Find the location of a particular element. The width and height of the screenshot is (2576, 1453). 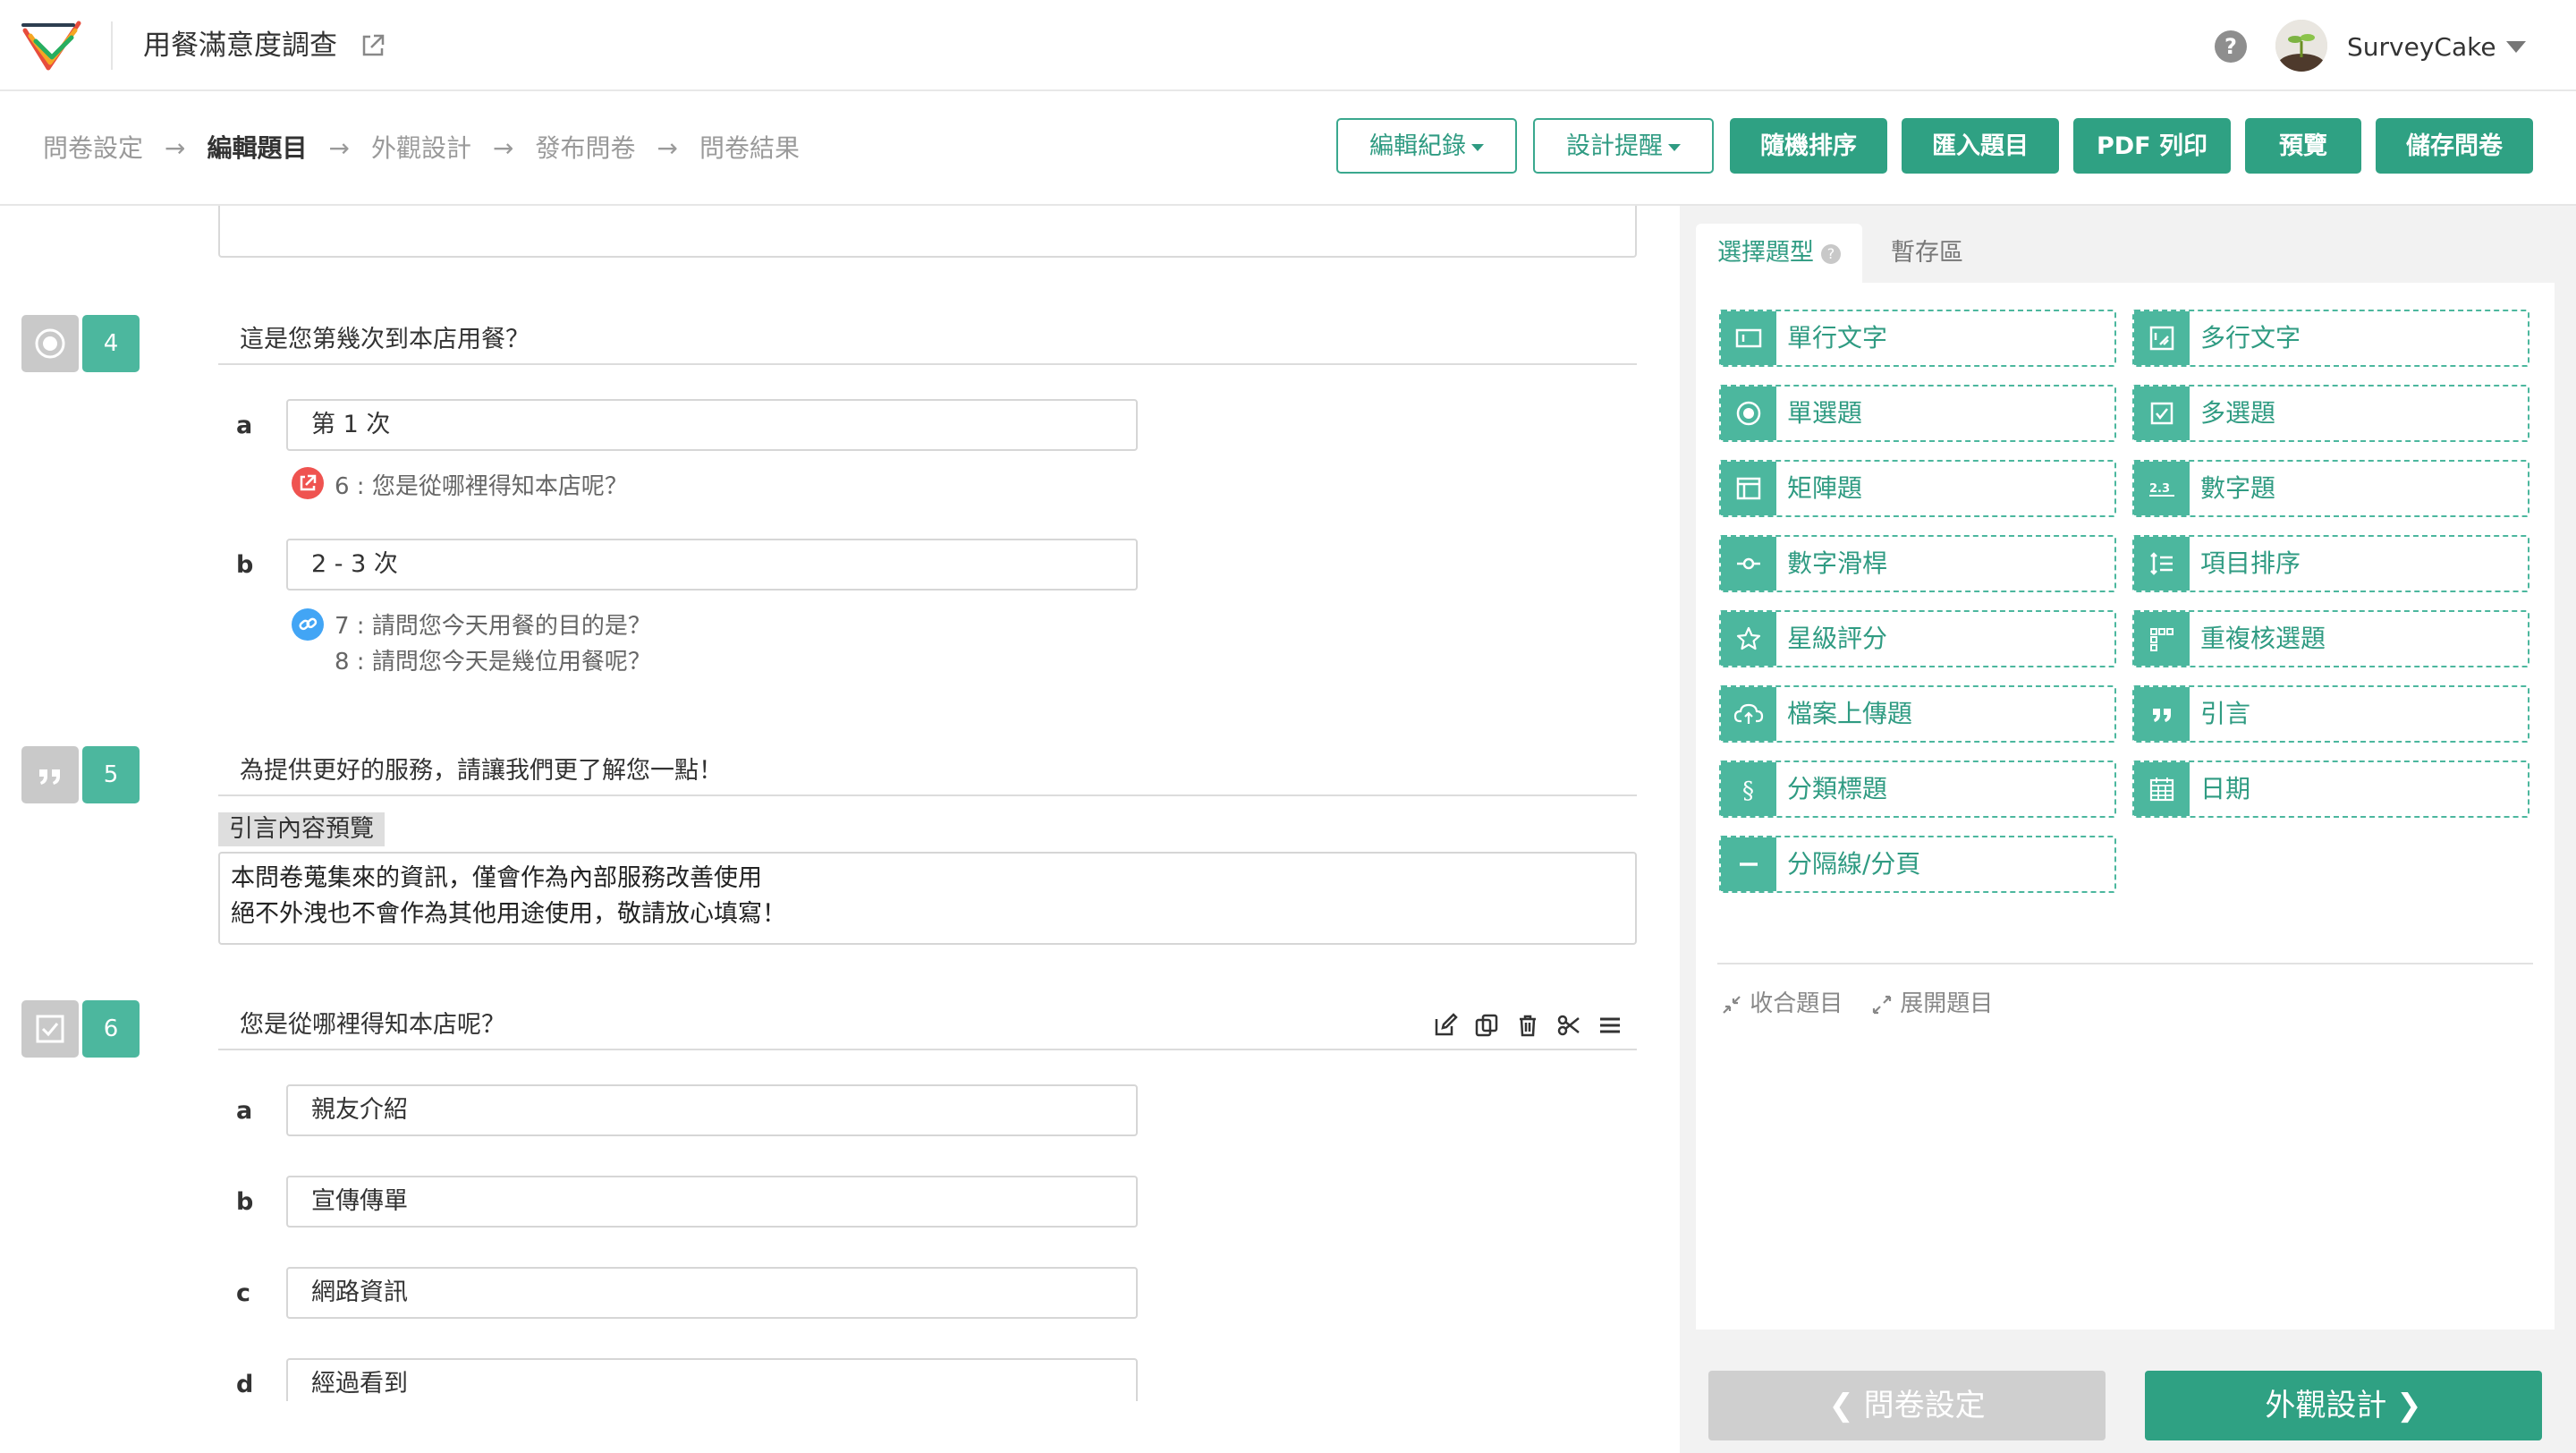

option-letter: b is located at coordinates (245, 565).